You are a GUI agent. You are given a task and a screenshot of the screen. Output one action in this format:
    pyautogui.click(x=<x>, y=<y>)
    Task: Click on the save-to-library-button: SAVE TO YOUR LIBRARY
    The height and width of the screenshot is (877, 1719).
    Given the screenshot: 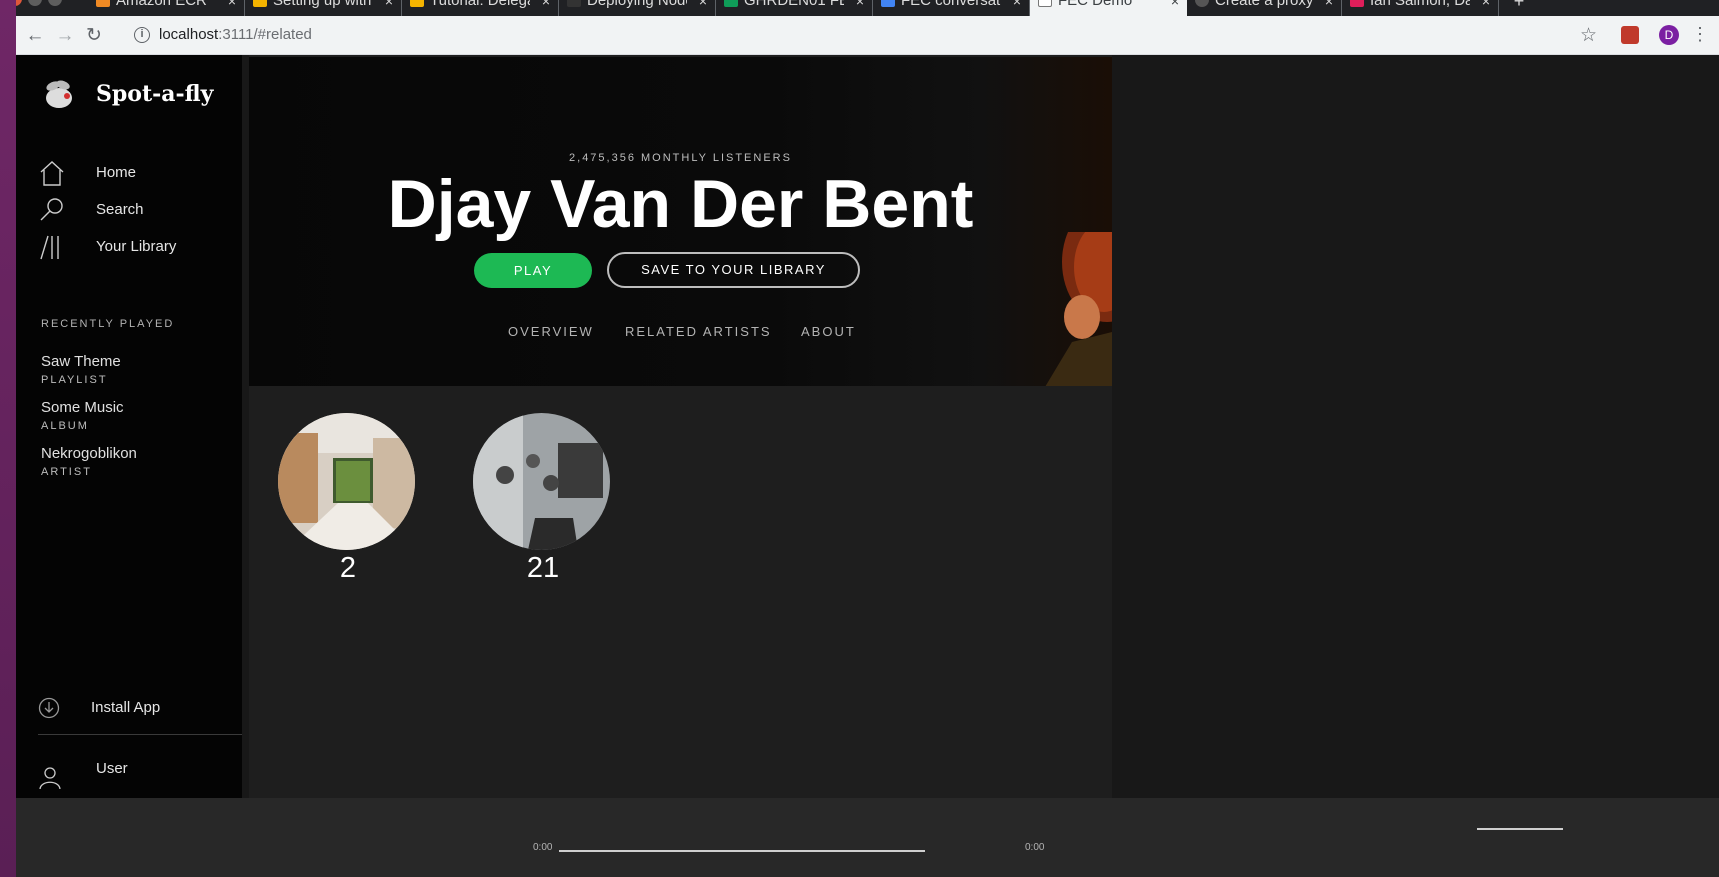 What is the action you would take?
    pyautogui.click(x=733, y=270)
    